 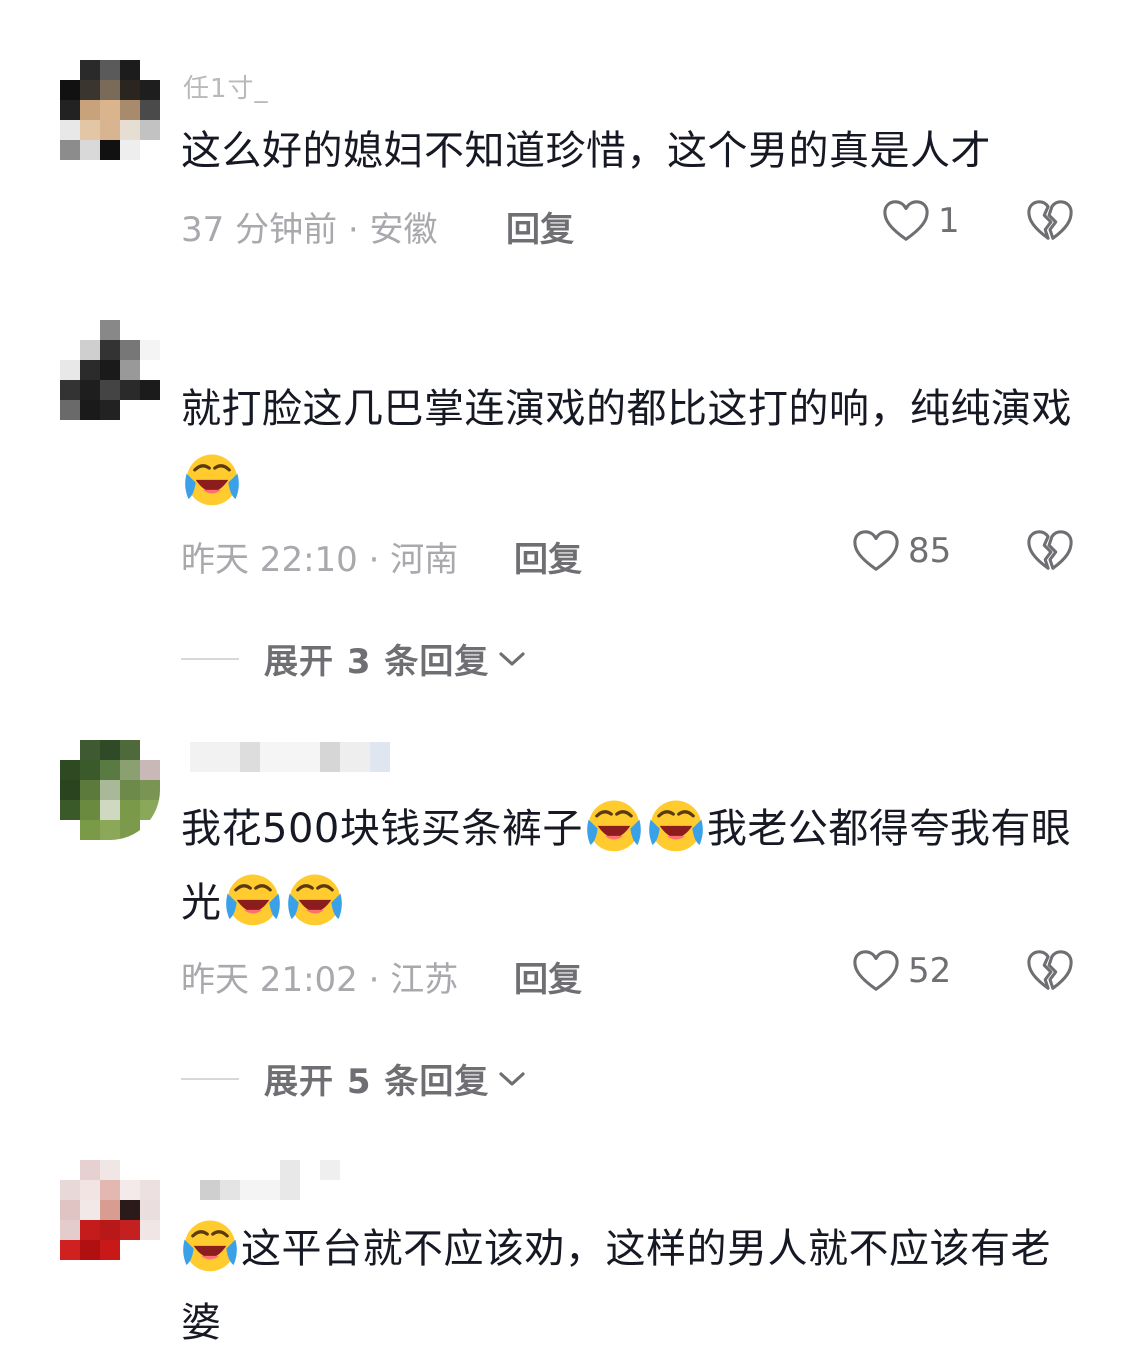 What do you see at coordinates (949, 221) in the screenshot?
I see `like-count: 1` at bounding box center [949, 221].